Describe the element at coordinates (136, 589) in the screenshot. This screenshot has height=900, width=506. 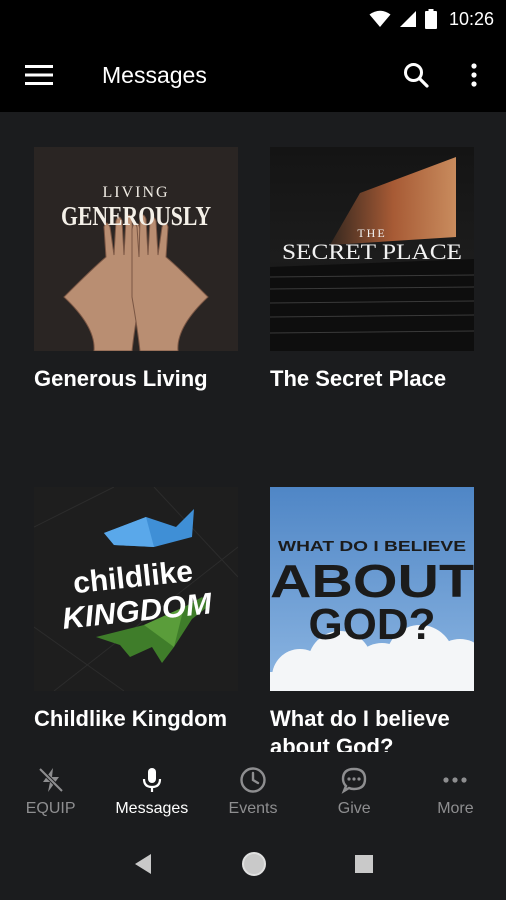
I see `card-artwork: childlike KINGDOM` at that location.